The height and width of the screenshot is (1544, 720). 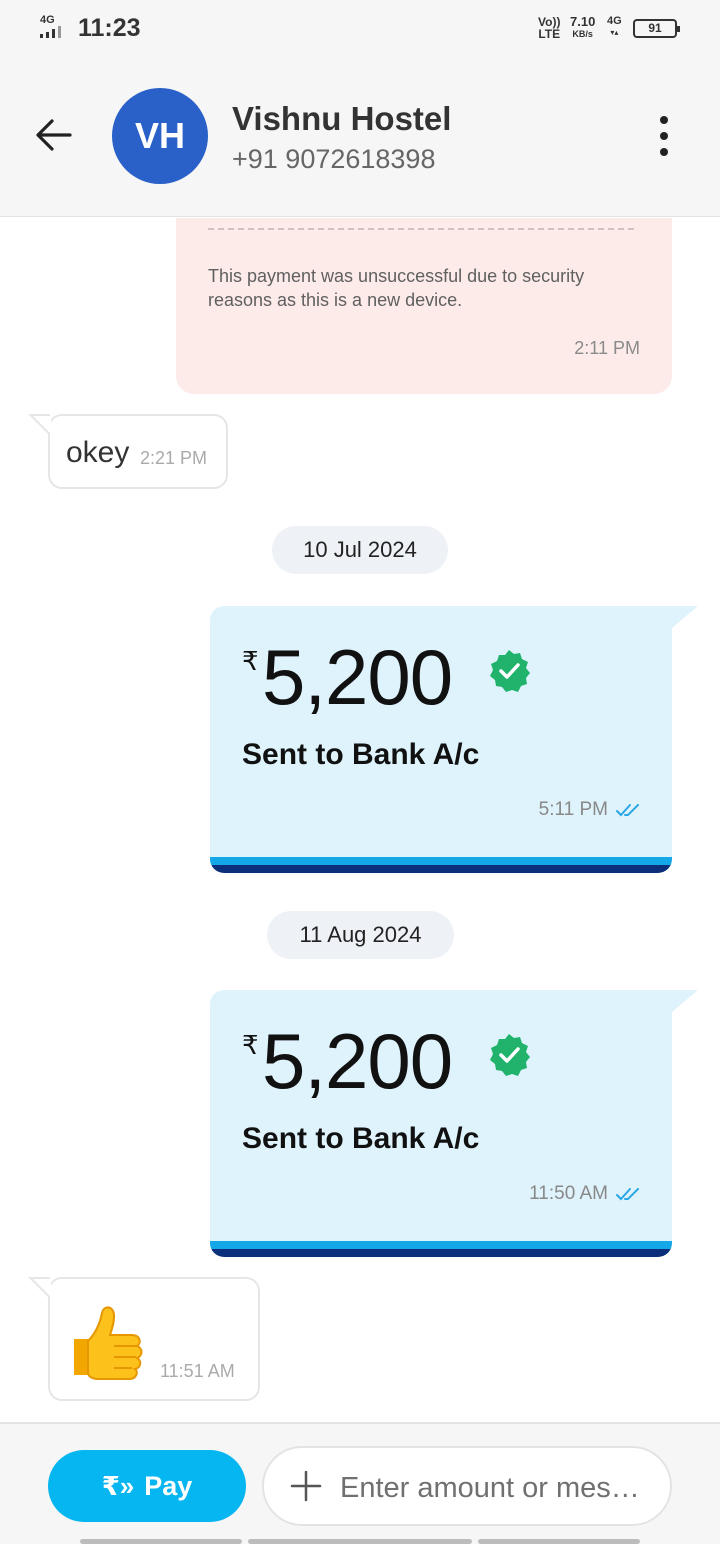 I want to click on message-text: okey, so click(x=98, y=452).